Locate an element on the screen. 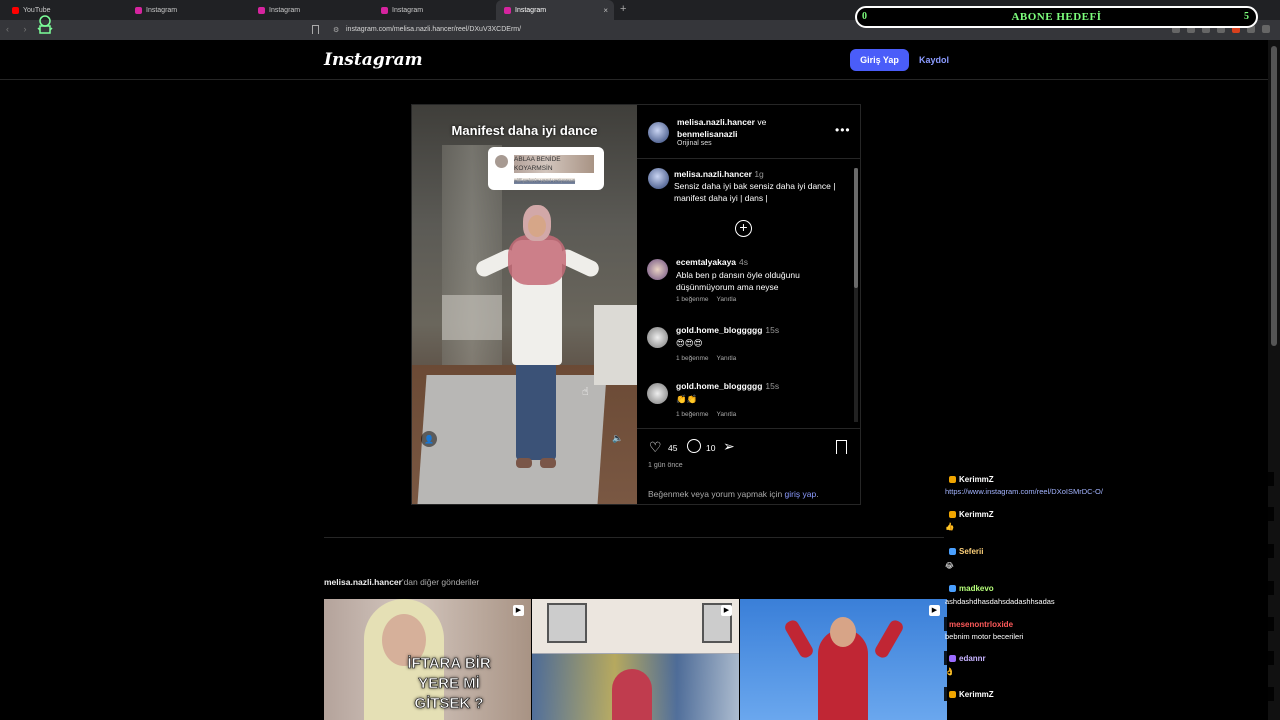 The image size is (1280, 720). site-info-icon: ⚙ is located at coordinates (336, 30).